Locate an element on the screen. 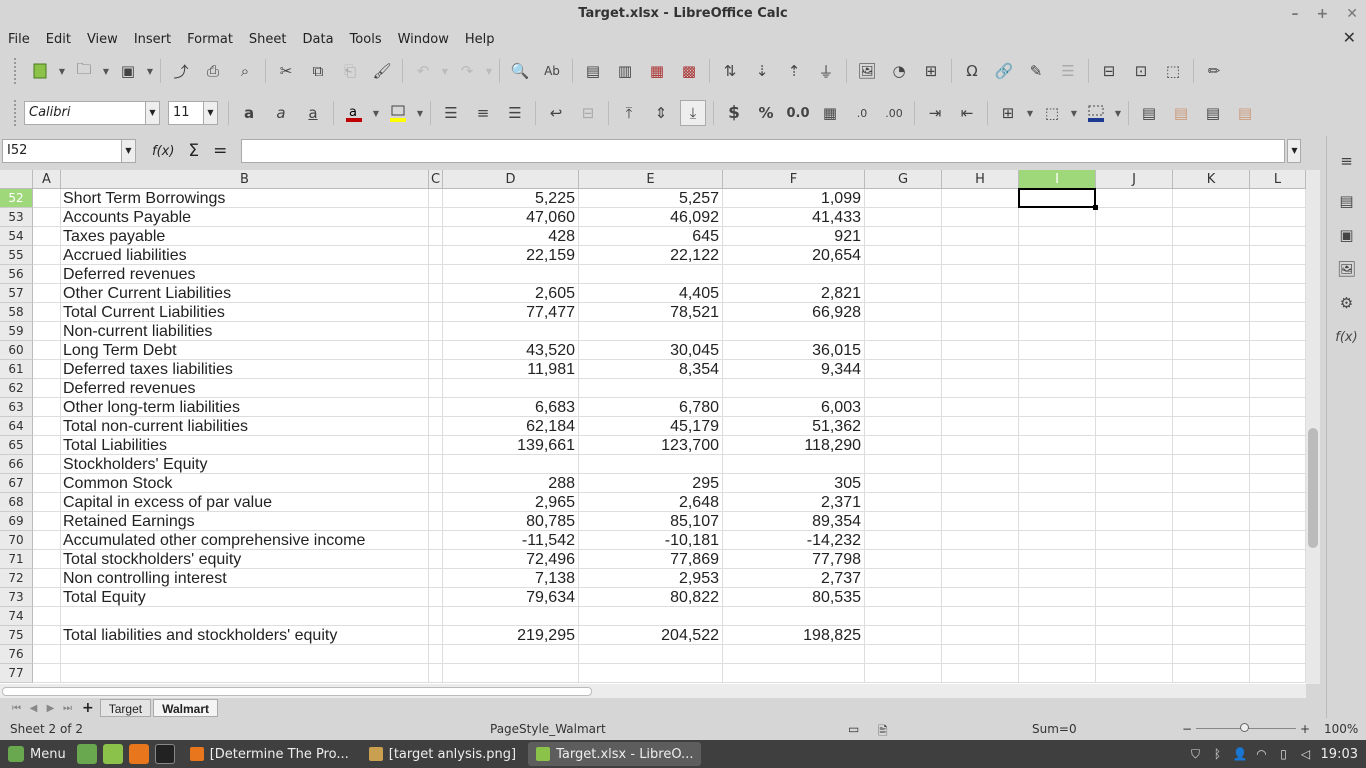  cell-label: Accrued liabilities is located at coordinates (245, 255).